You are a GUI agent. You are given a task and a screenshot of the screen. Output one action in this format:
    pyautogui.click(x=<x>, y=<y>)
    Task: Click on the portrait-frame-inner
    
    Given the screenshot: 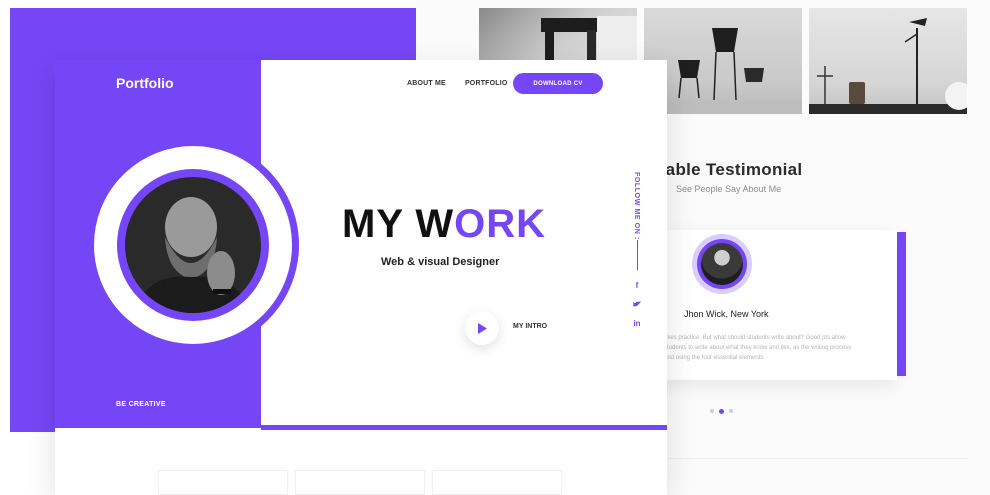 What is the action you would take?
    pyautogui.click(x=193, y=245)
    